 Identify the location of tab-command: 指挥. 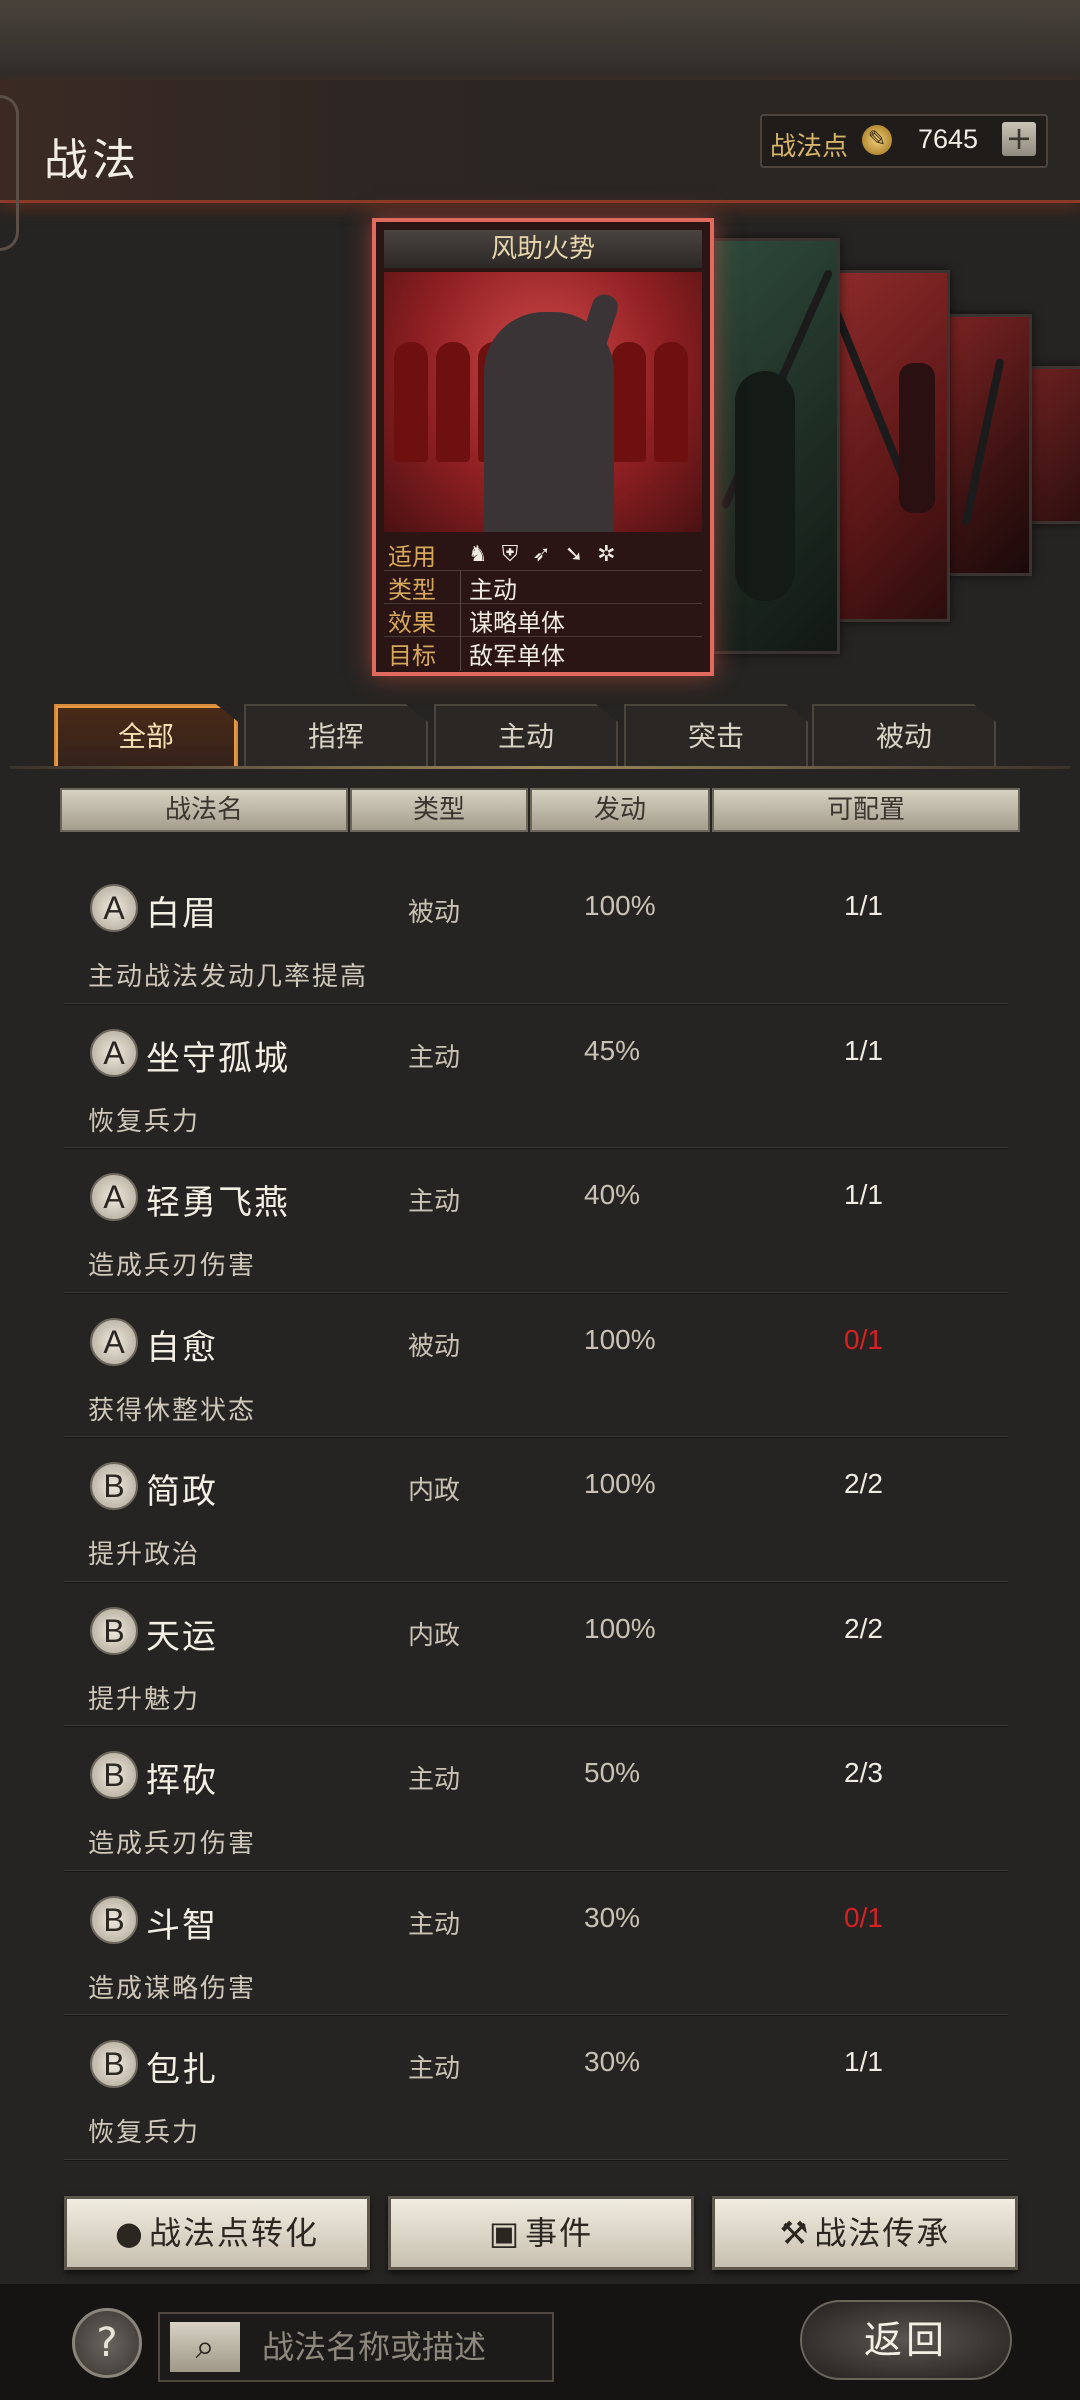
(336, 736).